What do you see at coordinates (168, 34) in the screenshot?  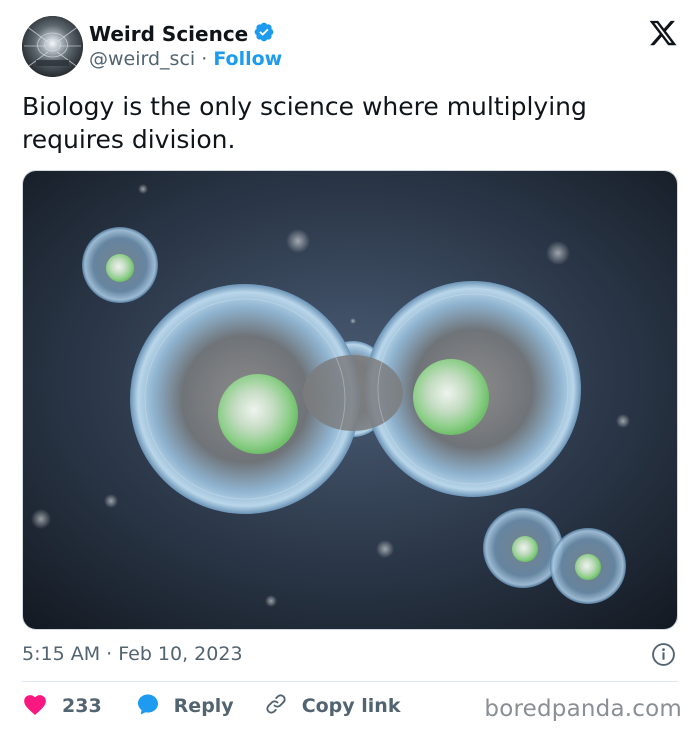 I see `author-name: Weird Science` at bounding box center [168, 34].